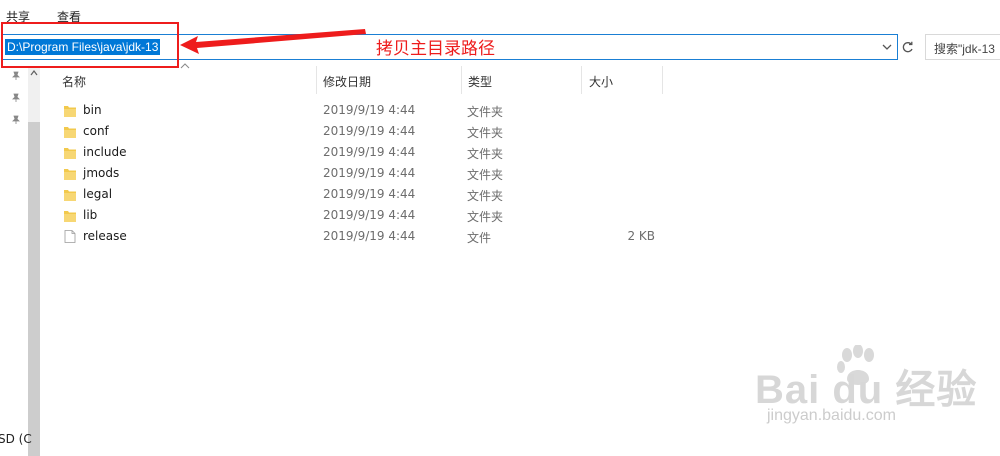 The height and width of the screenshot is (456, 1000). What do you see at coordinates (435, 49) in the screenshot?
I see `annotation-text: 拷贝主目录路径` at bounding box center [435, 49].